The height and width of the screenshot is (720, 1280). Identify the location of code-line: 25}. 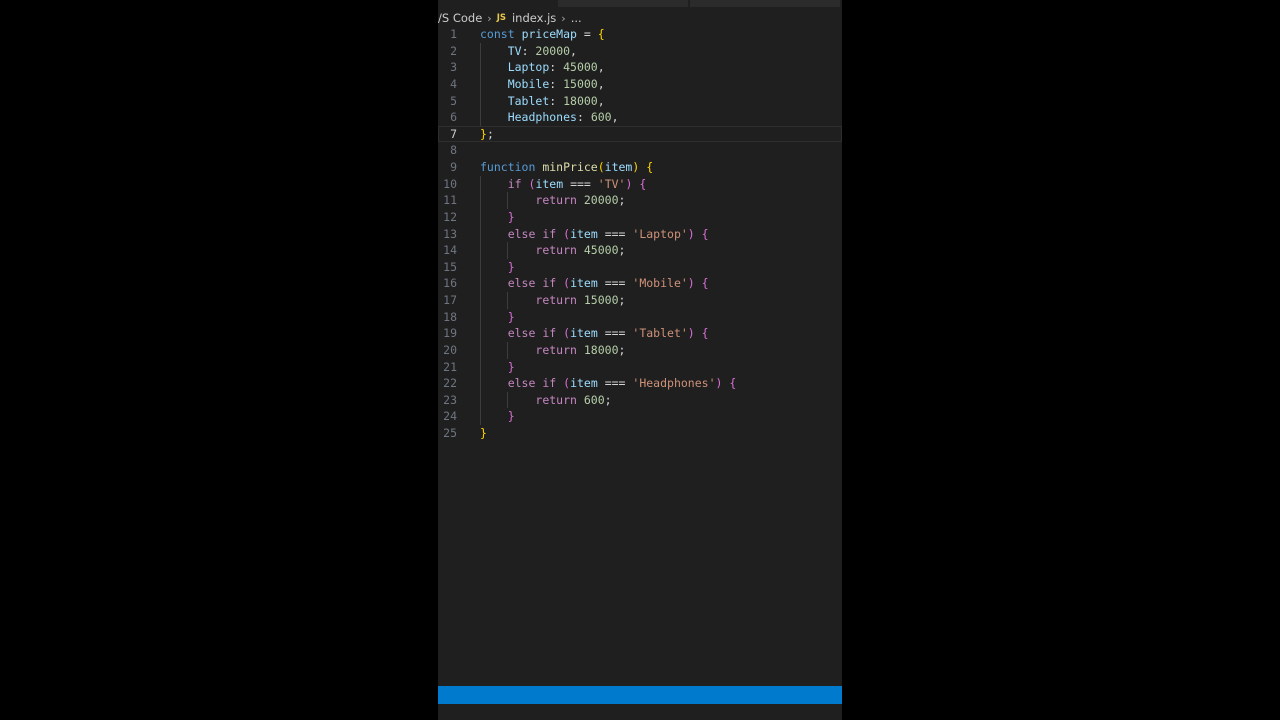
(640, 433).